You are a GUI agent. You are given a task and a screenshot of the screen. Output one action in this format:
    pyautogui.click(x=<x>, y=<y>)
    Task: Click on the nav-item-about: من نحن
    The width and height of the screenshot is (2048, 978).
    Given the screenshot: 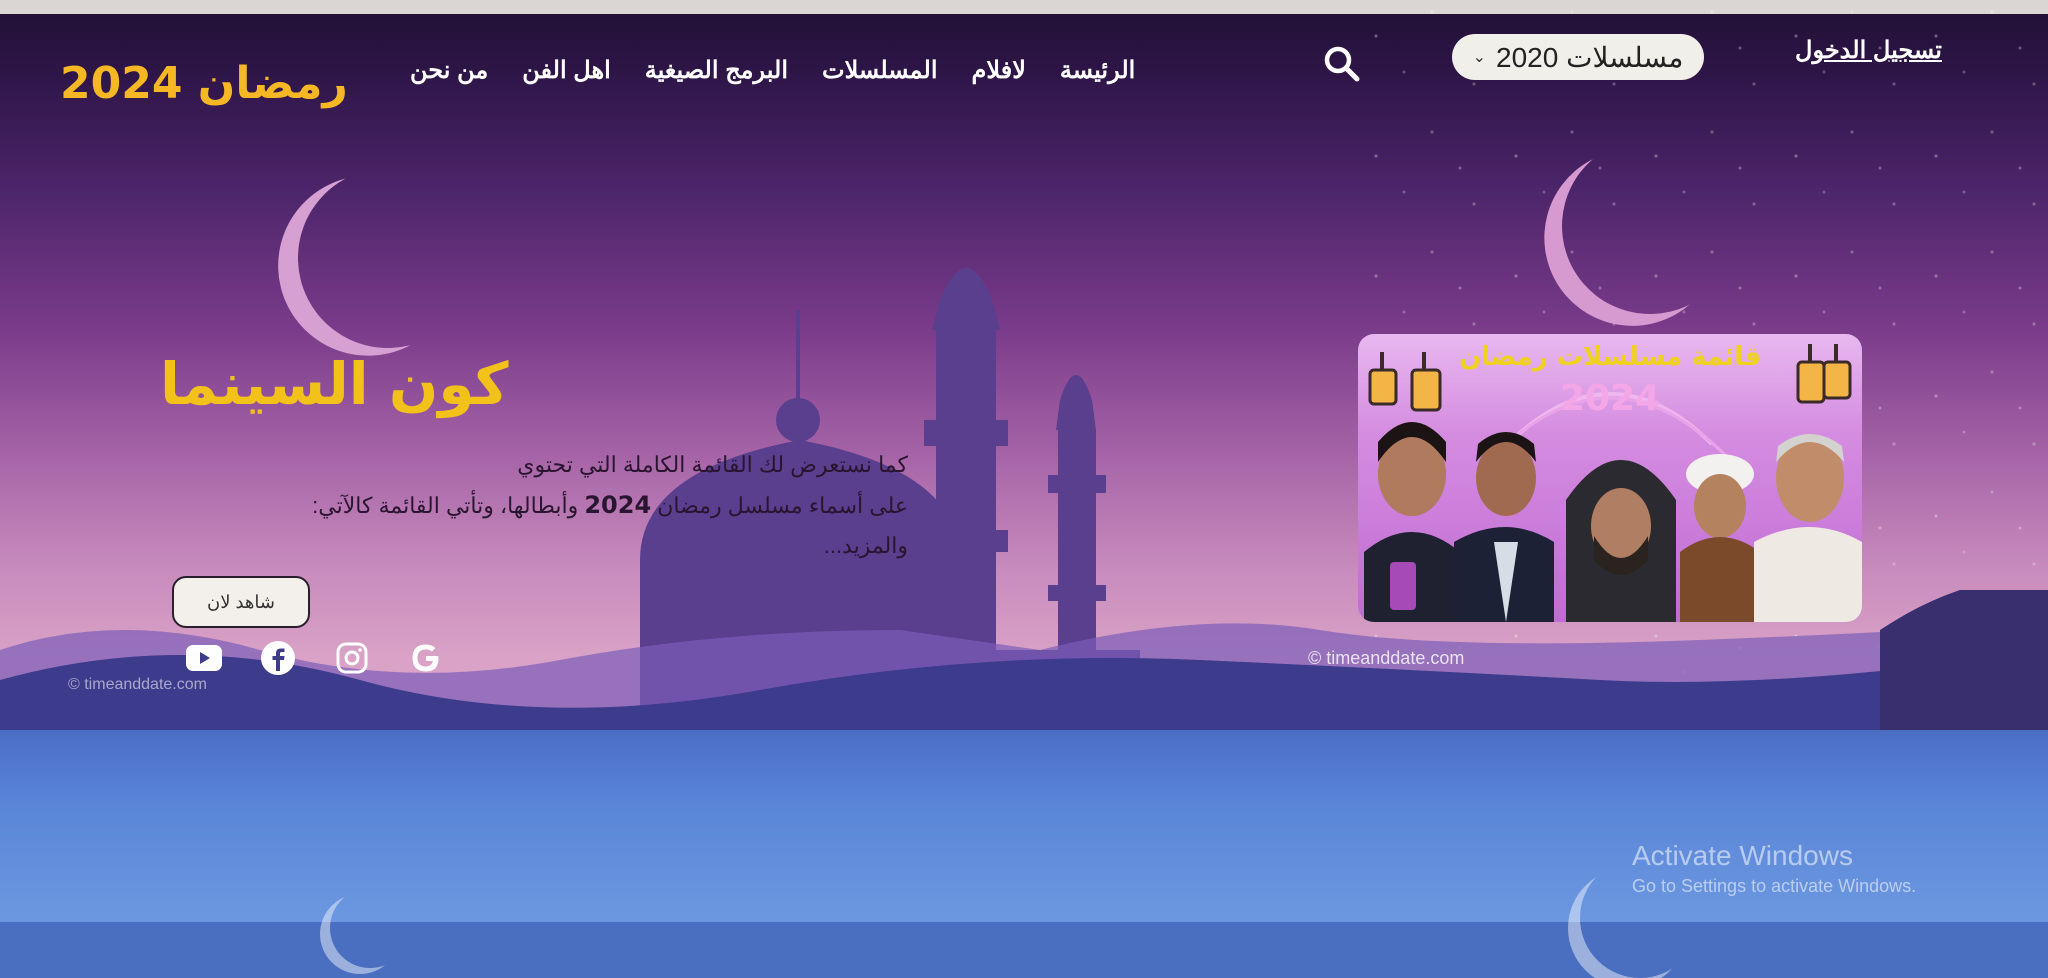 What is the action you would take?
    pyautogui.click(x=449, y=76)
    